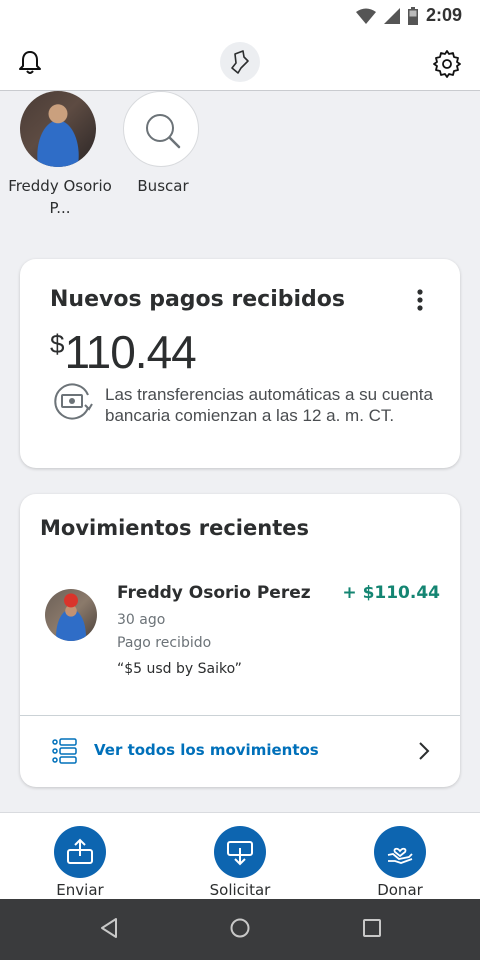  Describe the element at coordinates (391, 15) in the screenshot. I see `cell-signal-icon` at that location.